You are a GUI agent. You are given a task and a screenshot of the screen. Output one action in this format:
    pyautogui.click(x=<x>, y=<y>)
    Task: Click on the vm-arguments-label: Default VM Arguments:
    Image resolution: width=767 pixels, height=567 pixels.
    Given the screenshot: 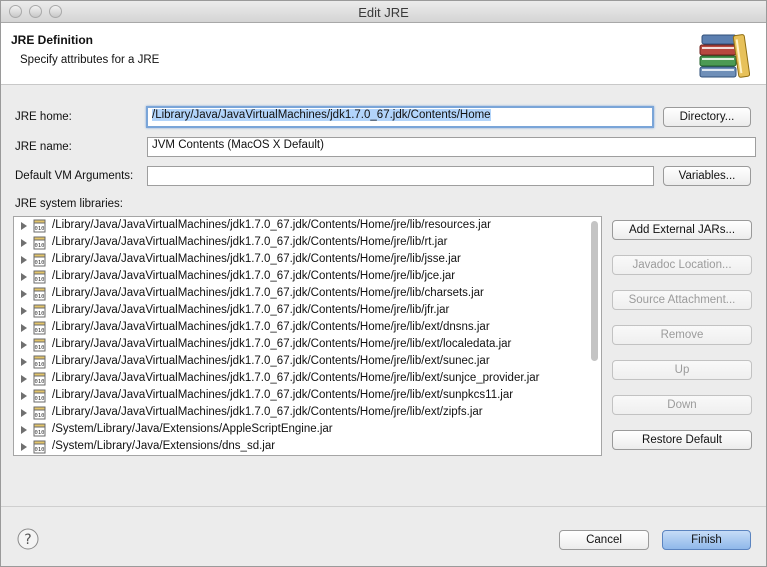 What is the action you would take?
    pyautogui.click(x=74, y=176)
    